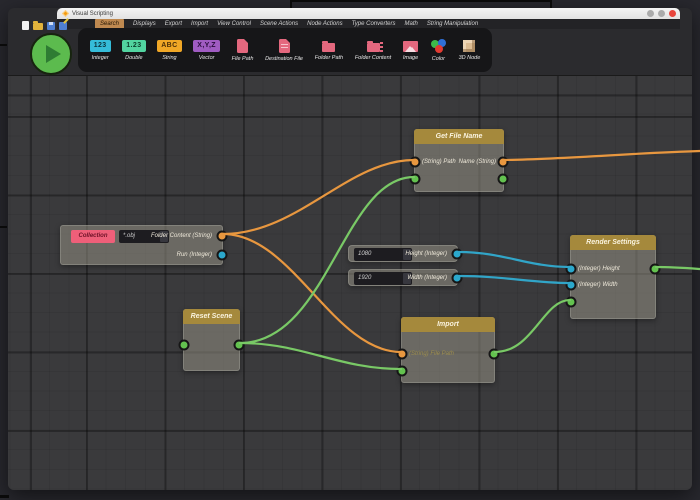  Describe the element at coordinates (457, 278) in the screenshot. I see `port-out-width` at that location.